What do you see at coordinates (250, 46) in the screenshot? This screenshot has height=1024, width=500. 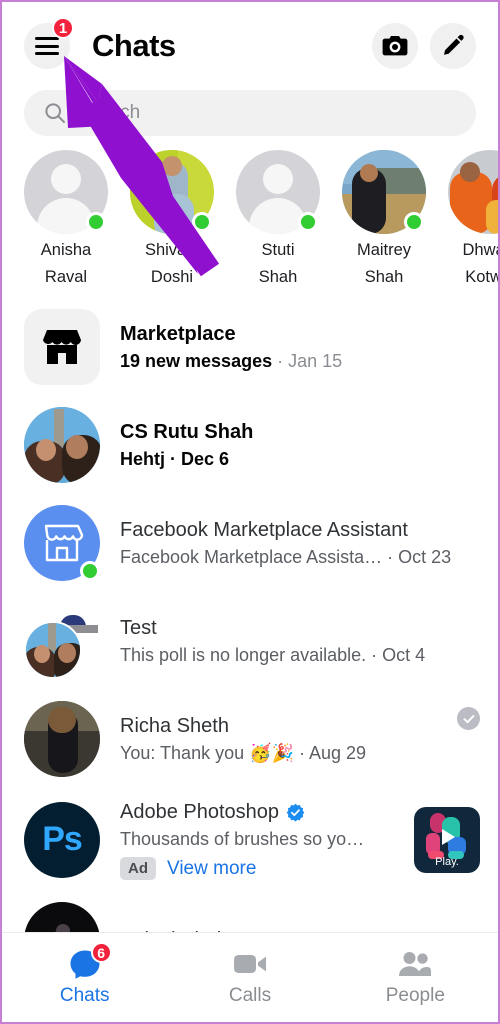 I see `app-header: 1 Chats` at bounding box center [250, 46].